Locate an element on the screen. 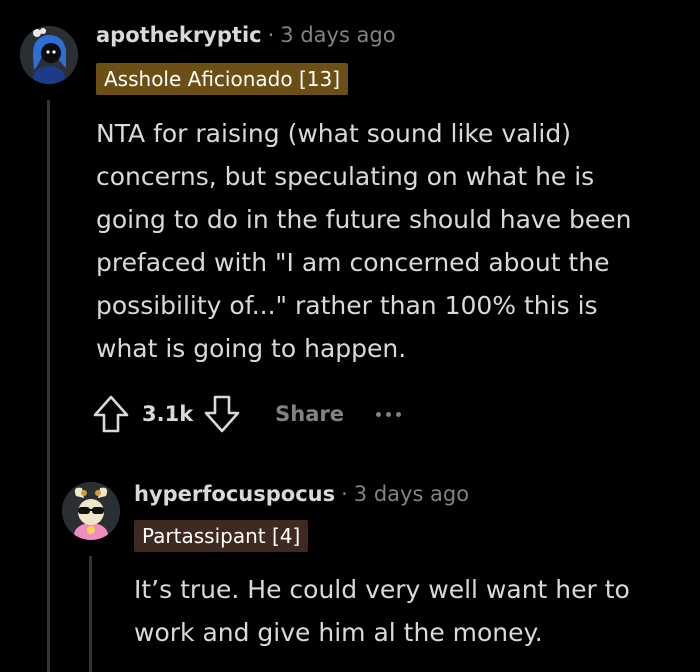 This screenshot has height=672, width=700. thread-line-reply is located at coordinates (90, 614).